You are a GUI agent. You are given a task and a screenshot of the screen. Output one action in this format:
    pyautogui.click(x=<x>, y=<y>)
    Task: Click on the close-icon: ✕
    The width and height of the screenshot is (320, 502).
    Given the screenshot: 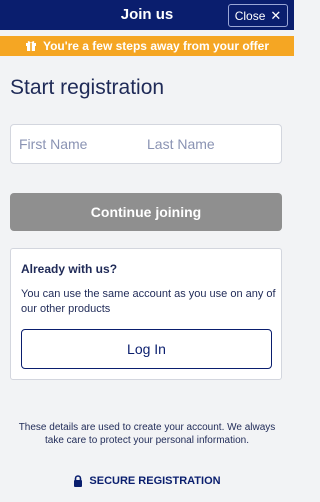 What is the action you would take?
    pyautogui.click(x=276, y=15)
    